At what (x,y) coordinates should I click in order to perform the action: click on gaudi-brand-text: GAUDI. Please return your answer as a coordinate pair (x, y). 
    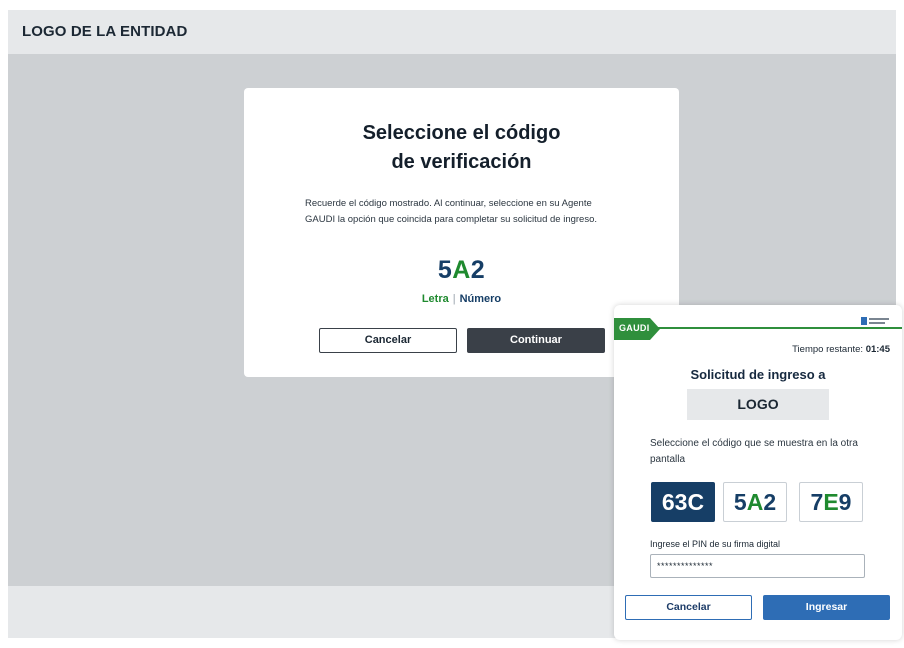
    Looking at the image, I should click on (634, 328).